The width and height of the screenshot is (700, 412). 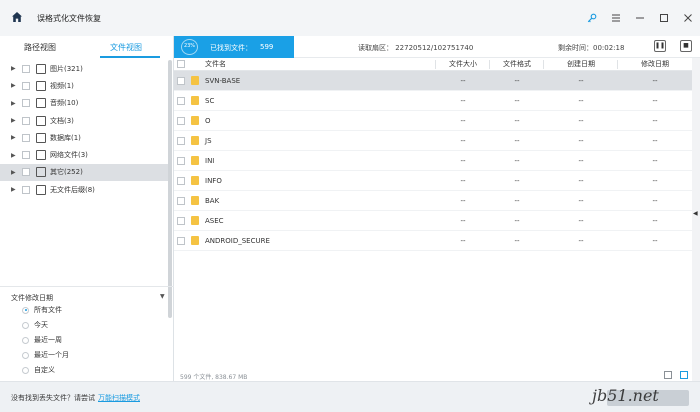 I want to click on cell-modified: --, so click(x=655, y=220).